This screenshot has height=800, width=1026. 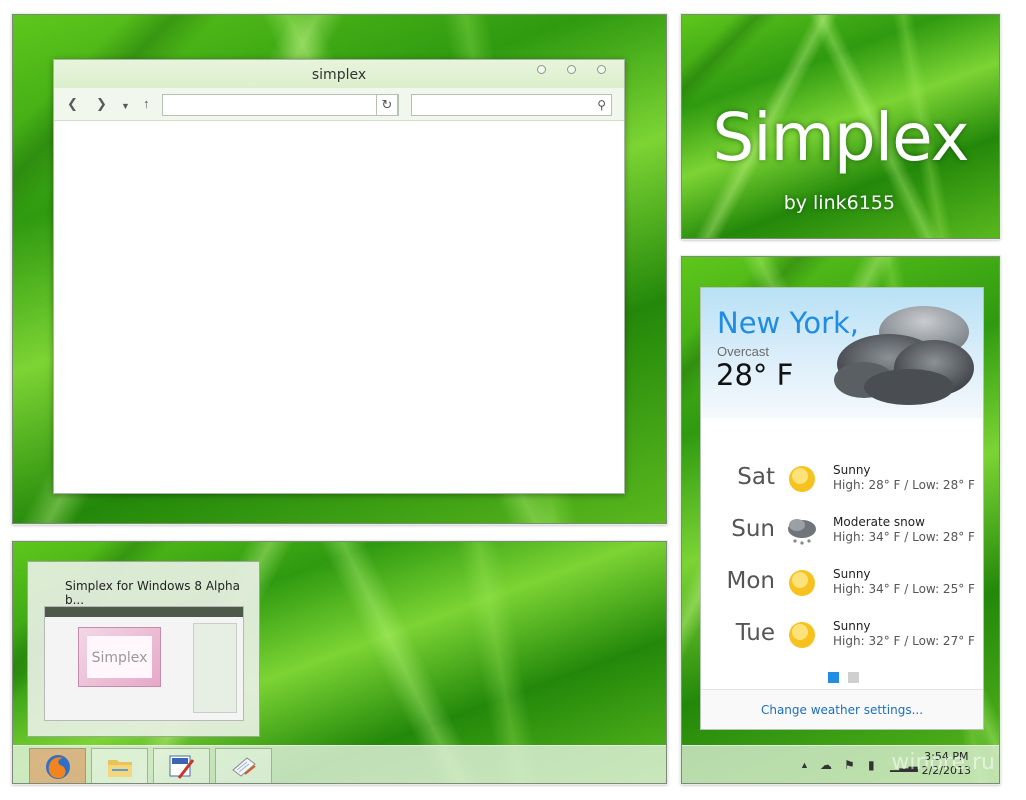 I want to click on back-arrow-icon: ❮, so click(x=72, y=104).